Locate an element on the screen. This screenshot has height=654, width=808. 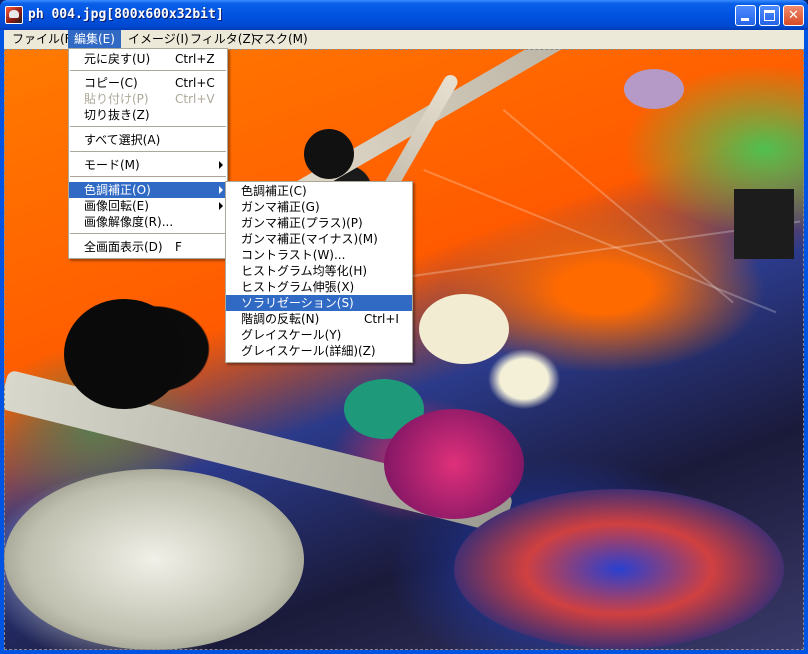
menu-item-crop: 切り抜き(Z) is located at coordinates (148, 115).